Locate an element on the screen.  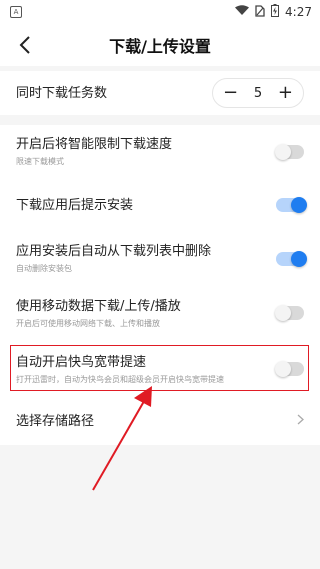
smart-limit-row: 开启后将智能限制下载速度 限速下载模式 is located at coordinates (160, 151).